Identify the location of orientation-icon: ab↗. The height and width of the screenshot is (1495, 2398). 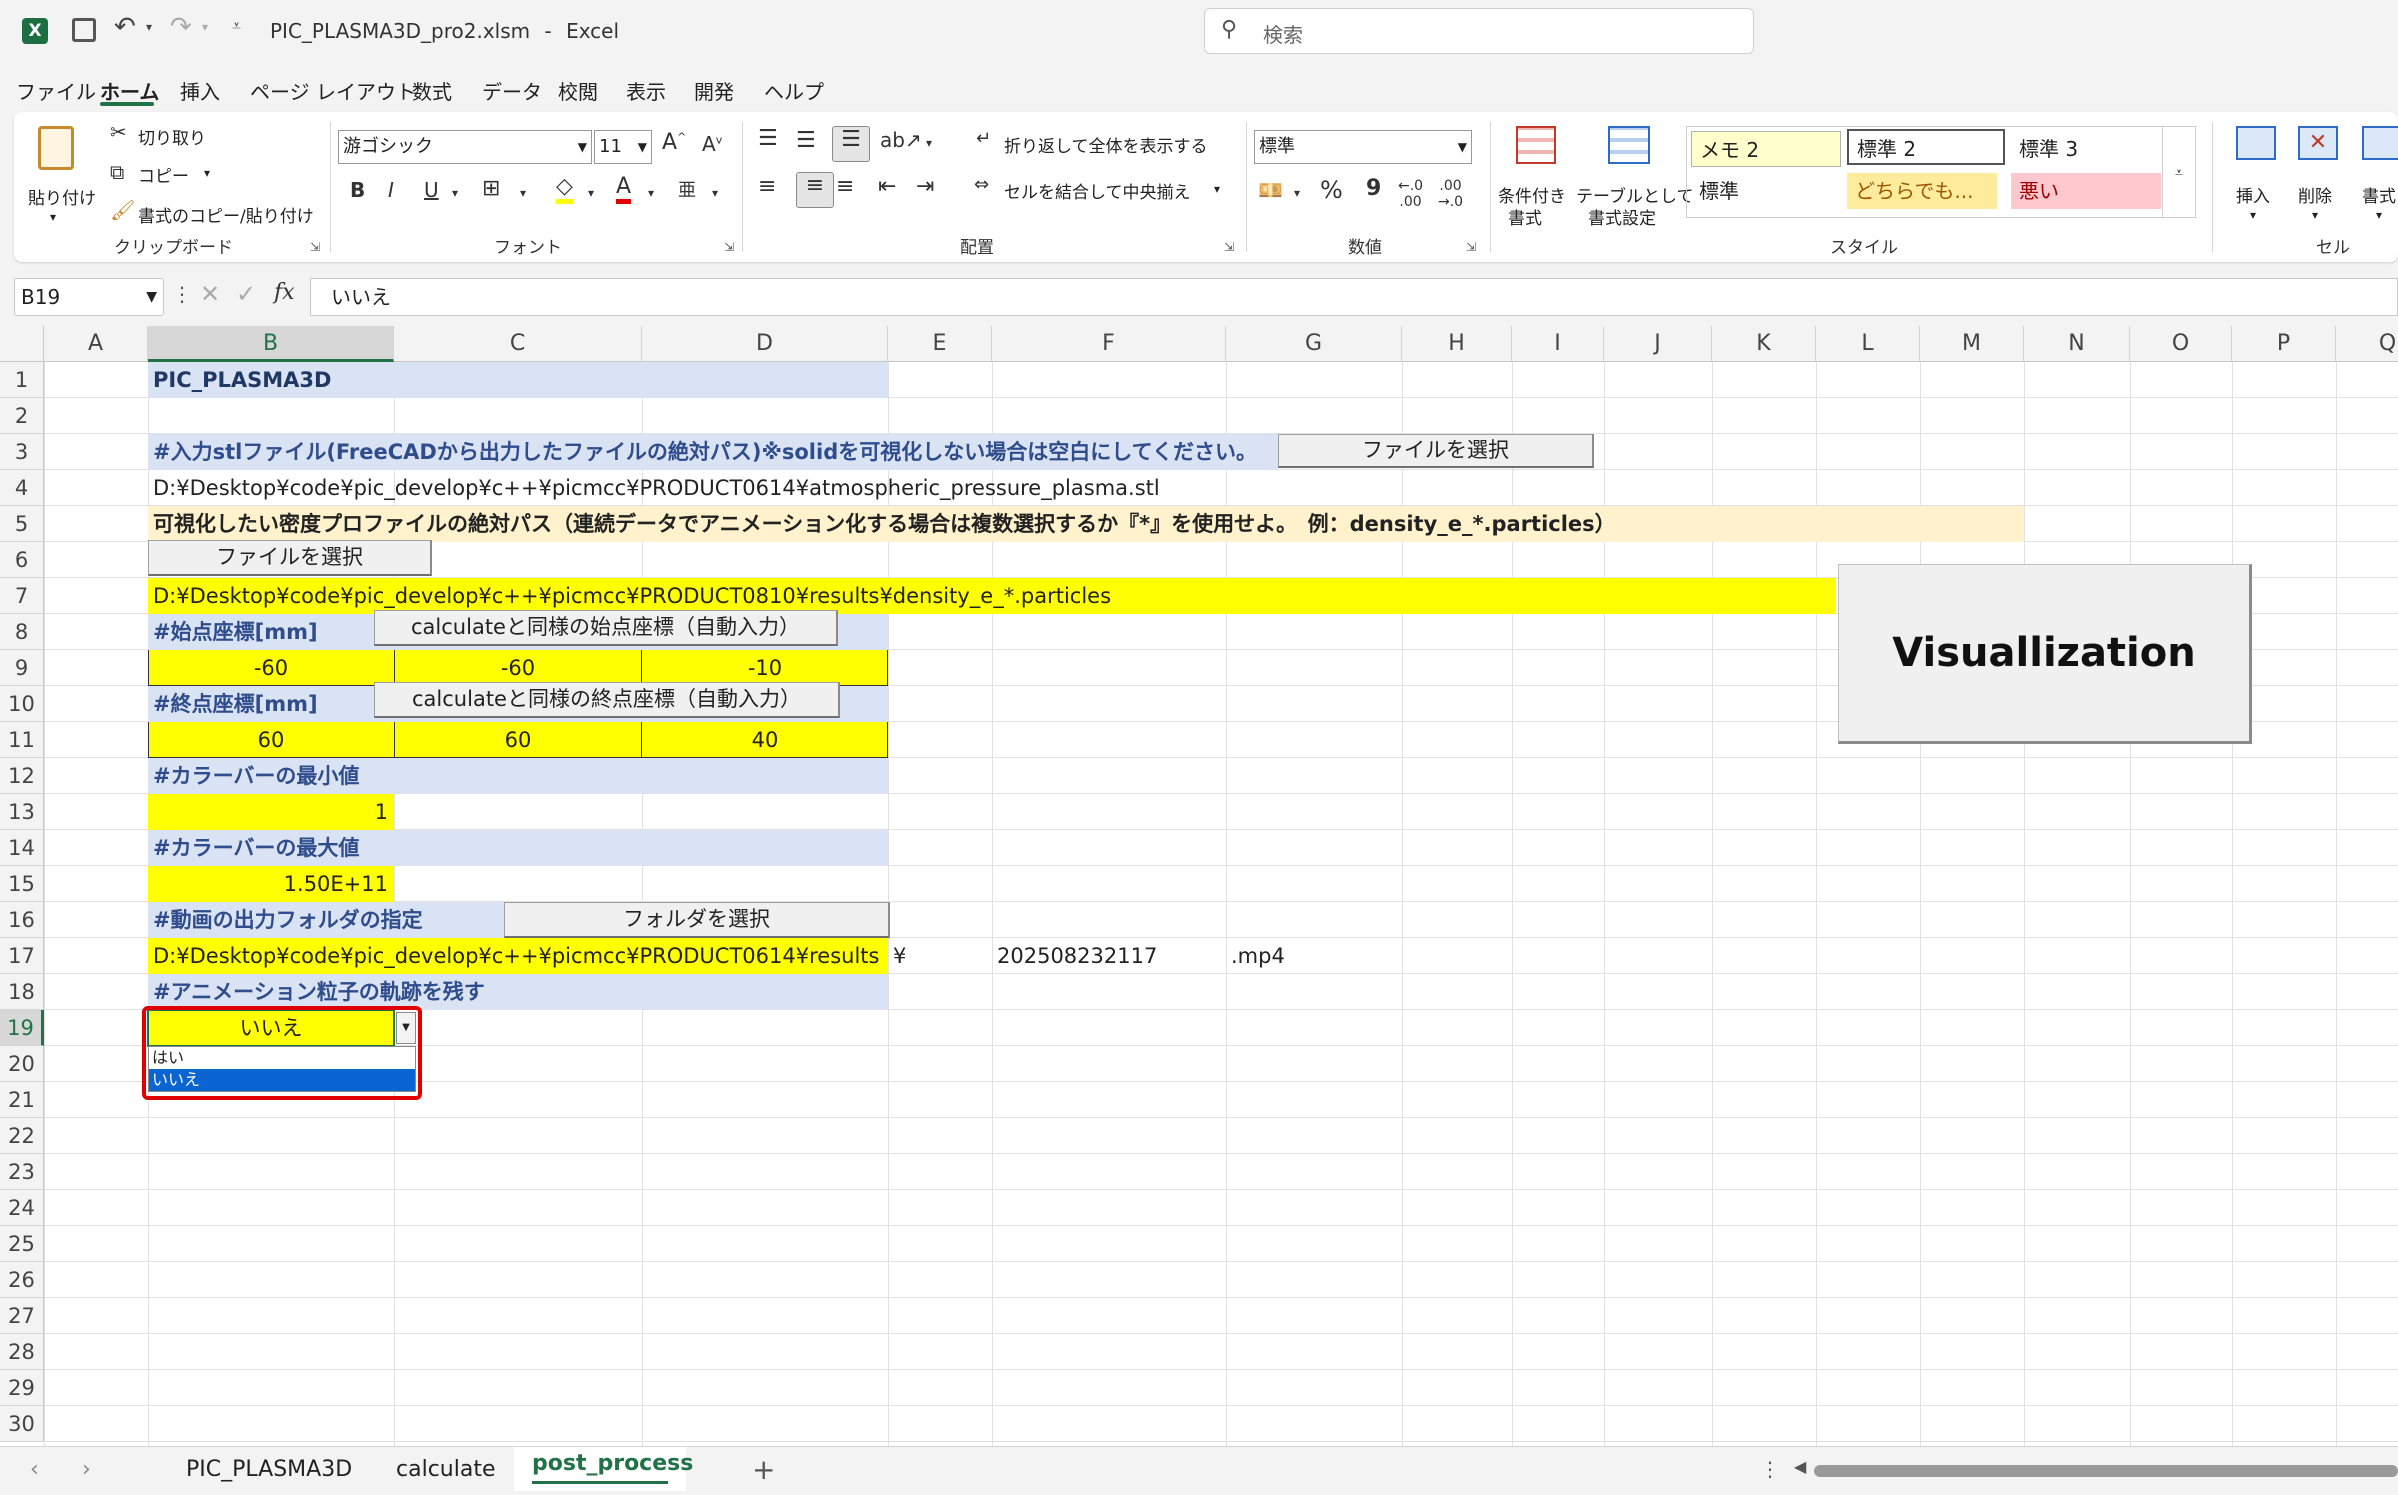
(901, 140).